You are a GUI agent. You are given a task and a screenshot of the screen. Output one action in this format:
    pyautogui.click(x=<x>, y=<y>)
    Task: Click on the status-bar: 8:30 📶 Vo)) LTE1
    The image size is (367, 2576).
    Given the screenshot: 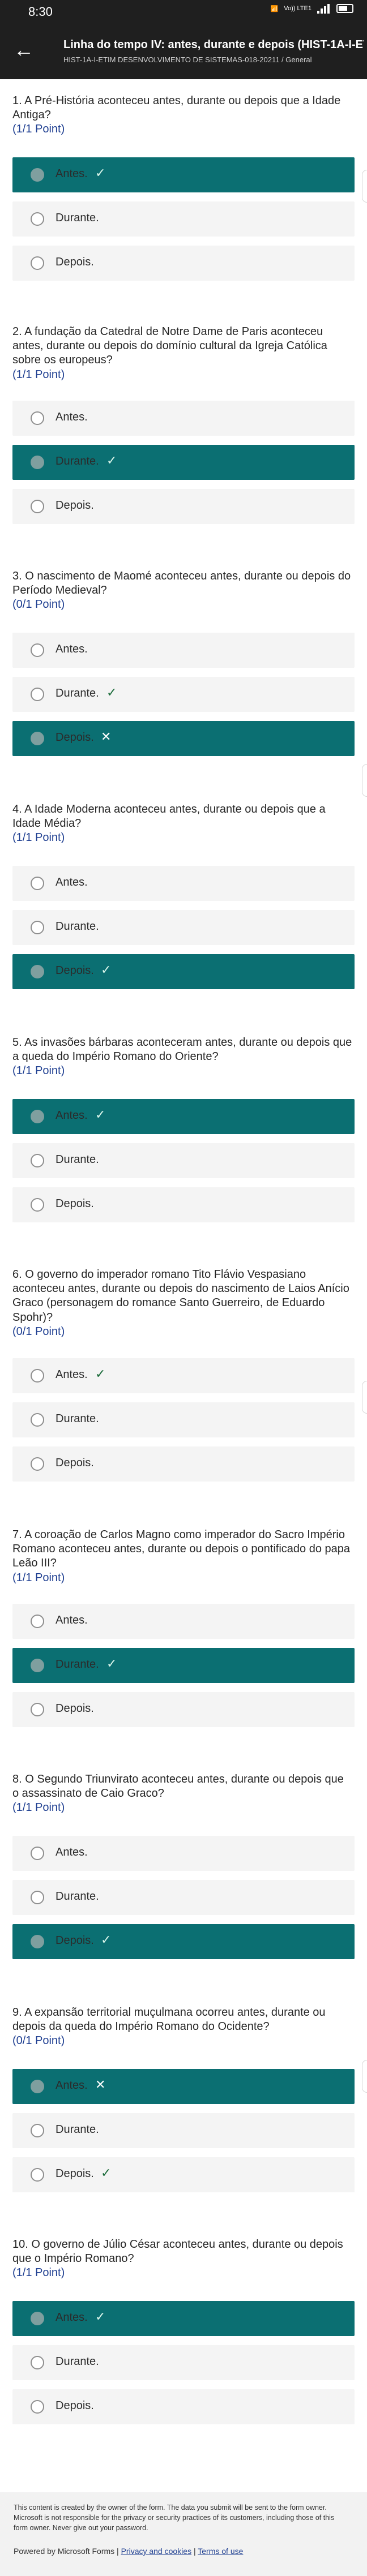 What is the action you would take?
    pyautogui.click(x=183, y=12)
    